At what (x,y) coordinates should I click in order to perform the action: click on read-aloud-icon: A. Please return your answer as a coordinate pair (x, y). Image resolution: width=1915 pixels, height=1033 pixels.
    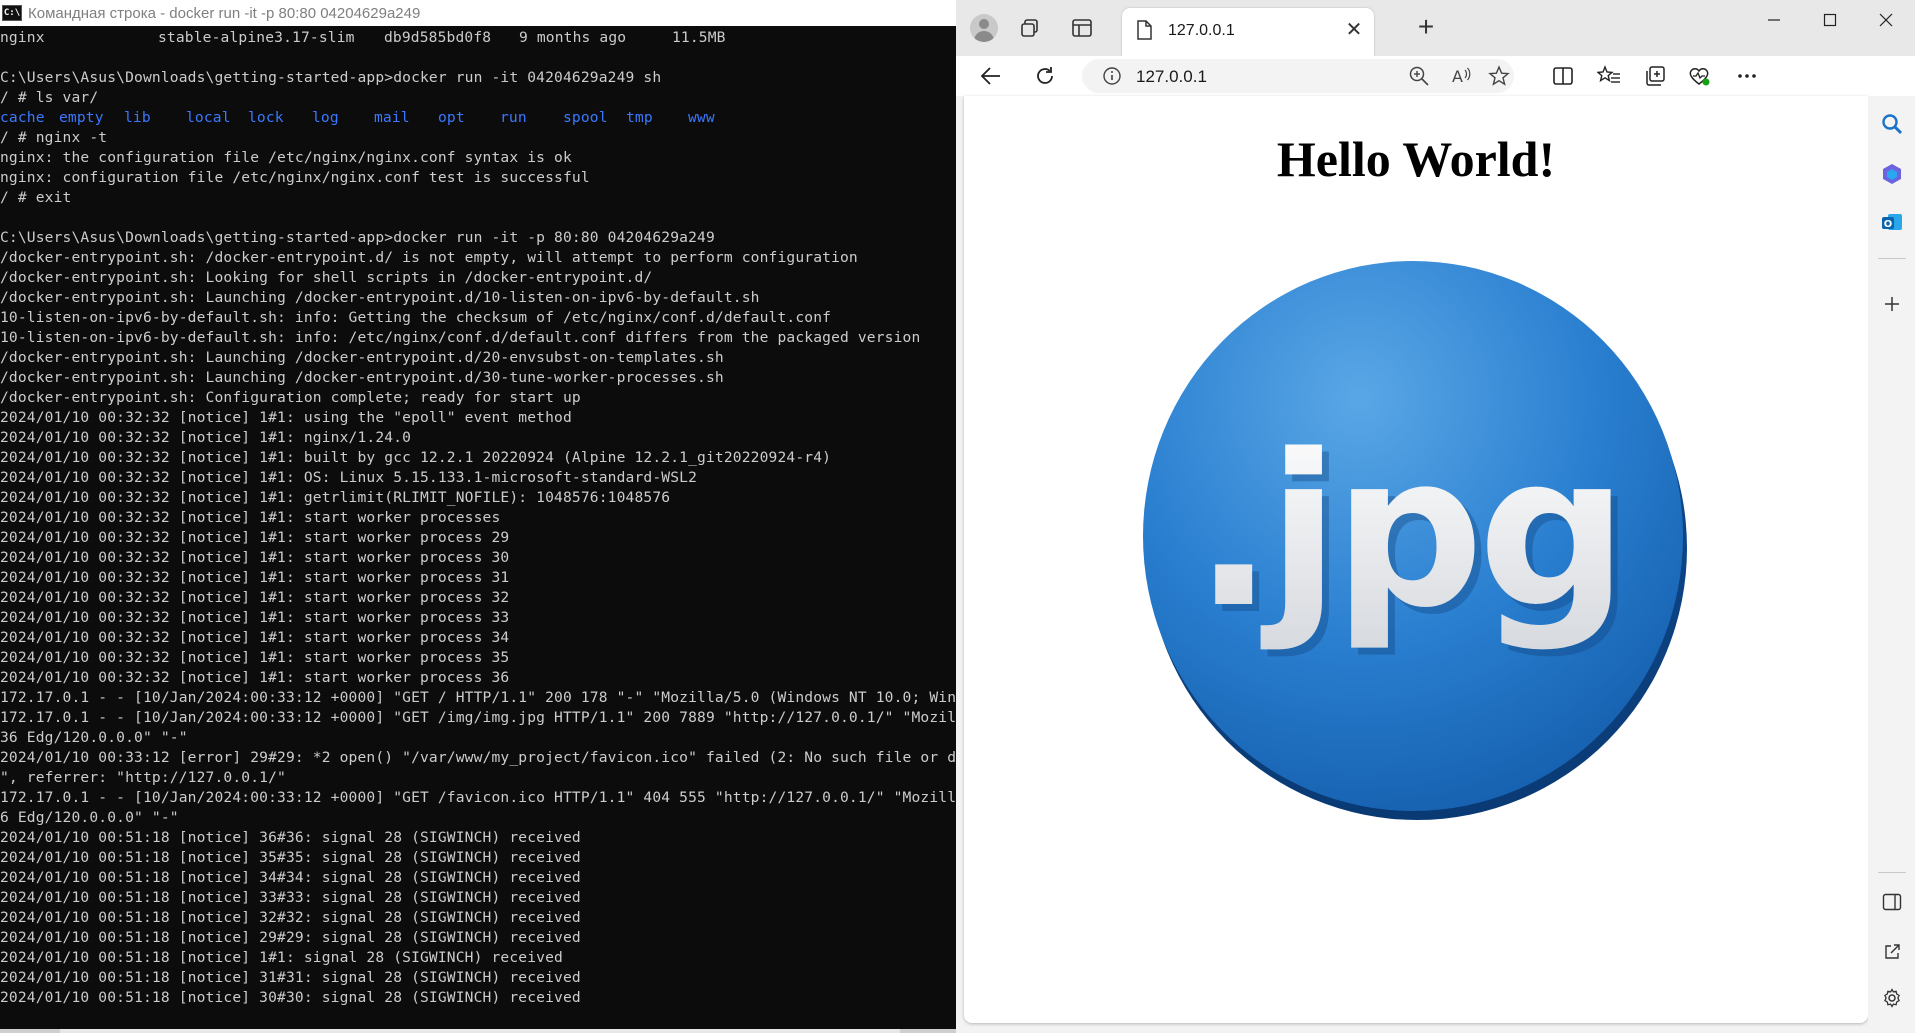
    Looking at the image, I should click on (1461, 76).